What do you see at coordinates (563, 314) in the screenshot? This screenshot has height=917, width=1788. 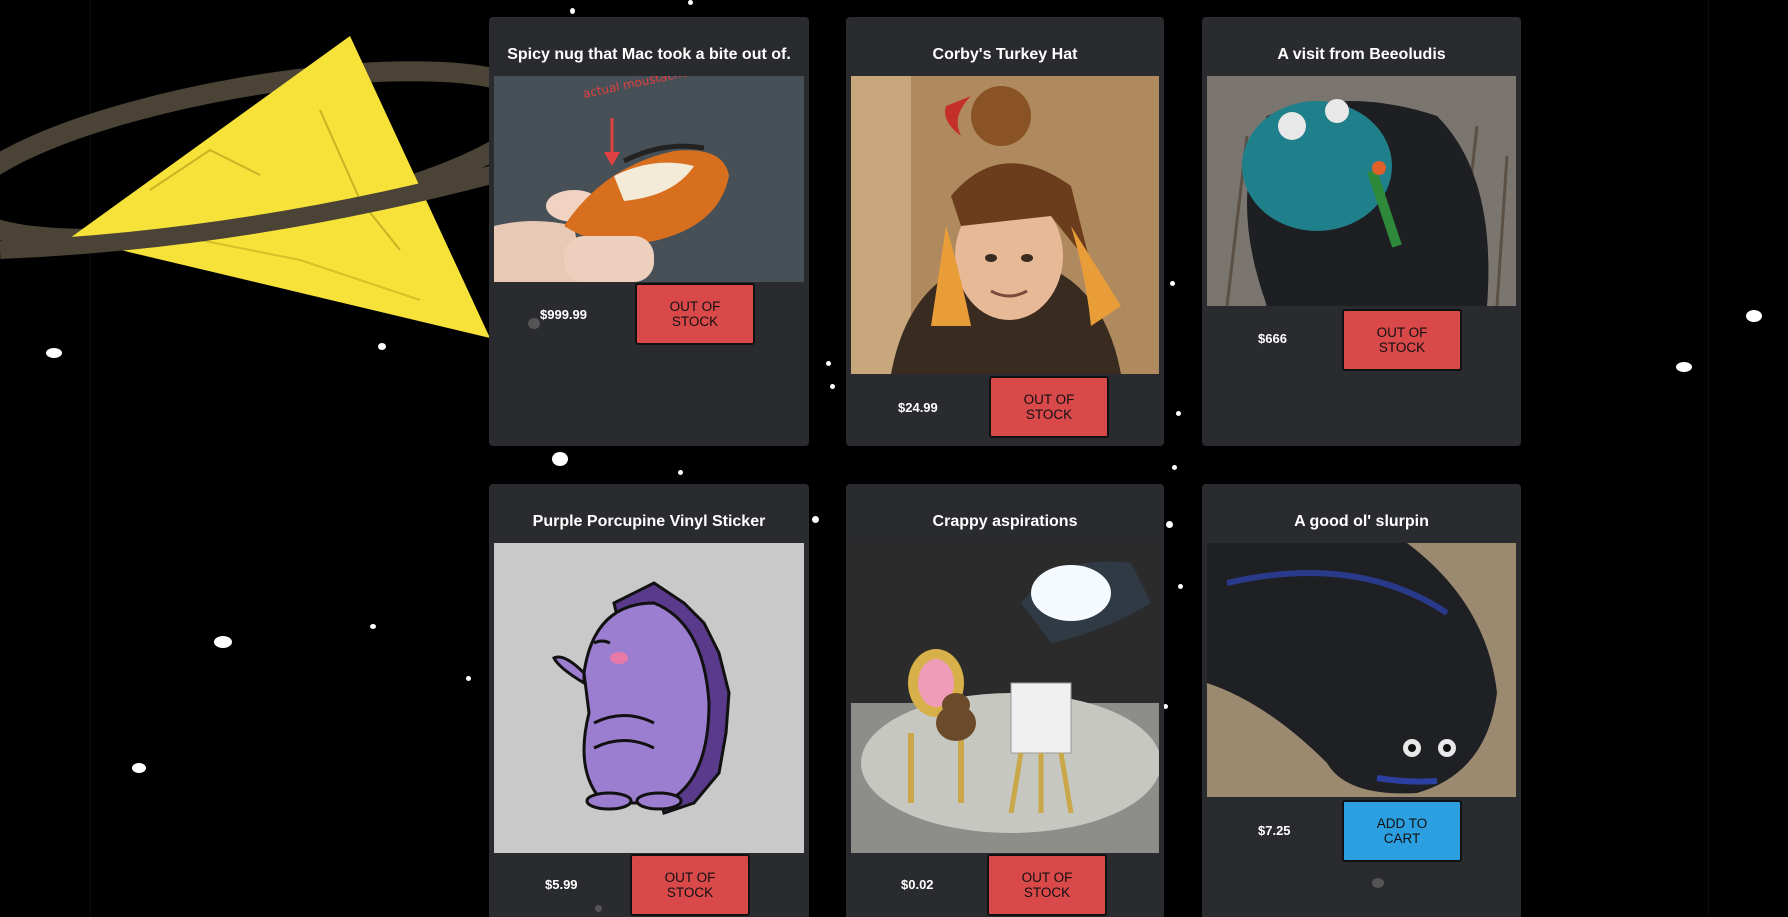 I see `product-price: $999.99` at bounding box center [563, 314].